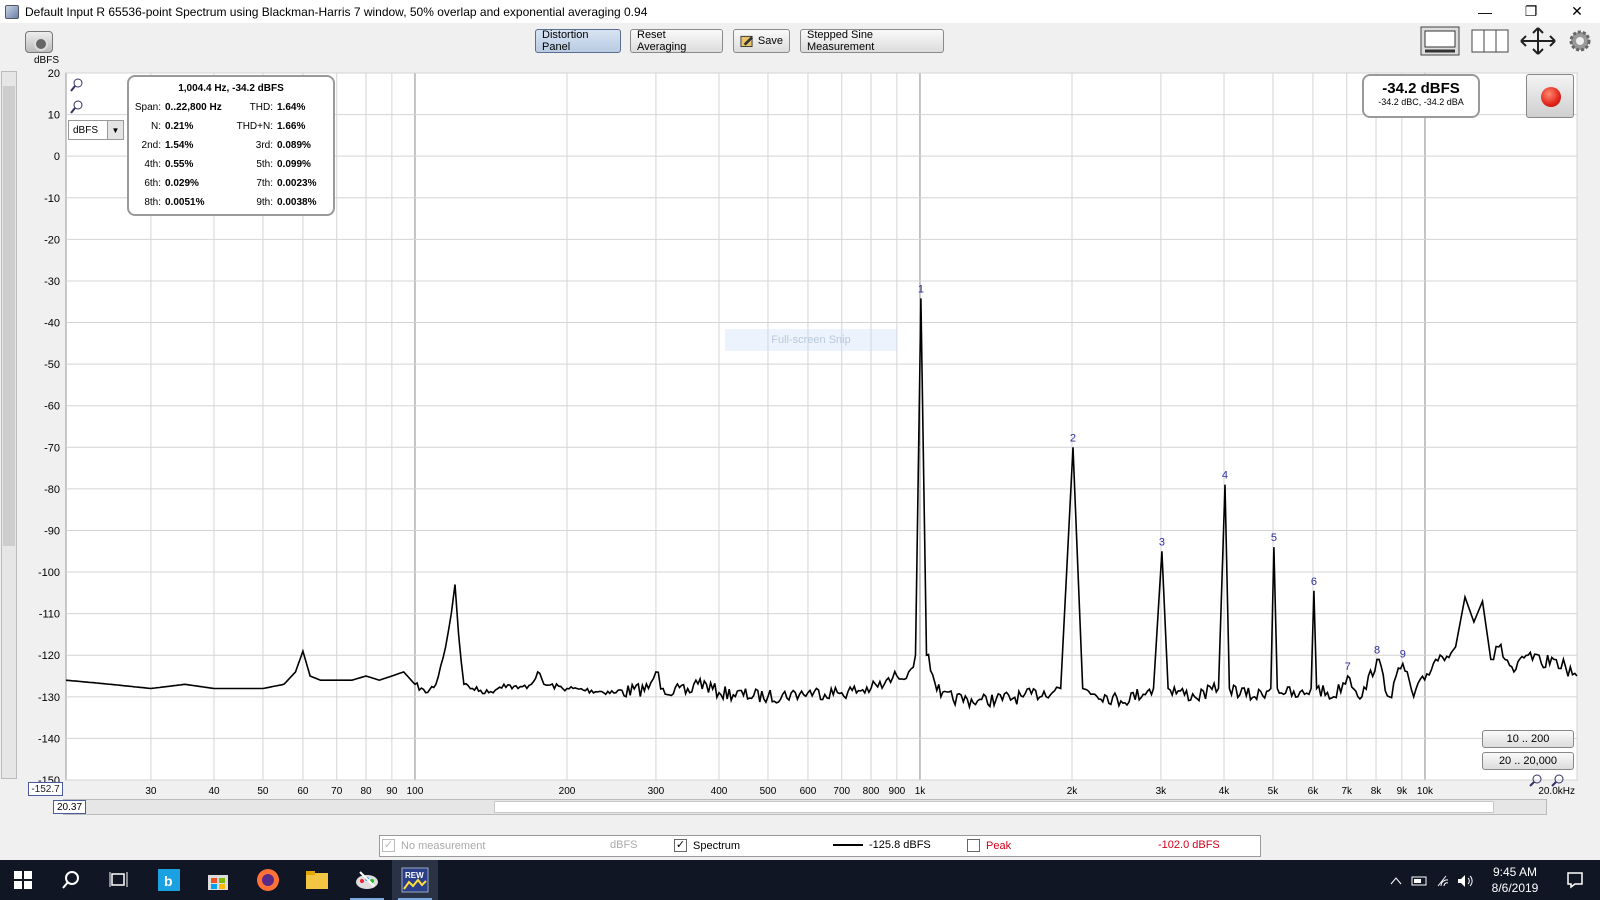 The width and height of the screenshot is (1600, 900). What do you see at coordinates (366, 791) in the screenshot?
I see `x-tick-label: 80` at bounding box center [366, 791].